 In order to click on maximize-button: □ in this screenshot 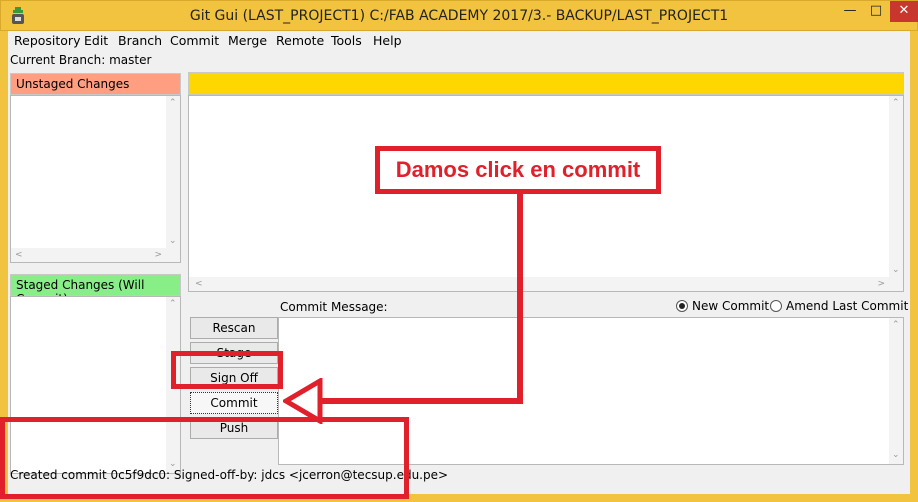, I will do `click(876, 11)`.